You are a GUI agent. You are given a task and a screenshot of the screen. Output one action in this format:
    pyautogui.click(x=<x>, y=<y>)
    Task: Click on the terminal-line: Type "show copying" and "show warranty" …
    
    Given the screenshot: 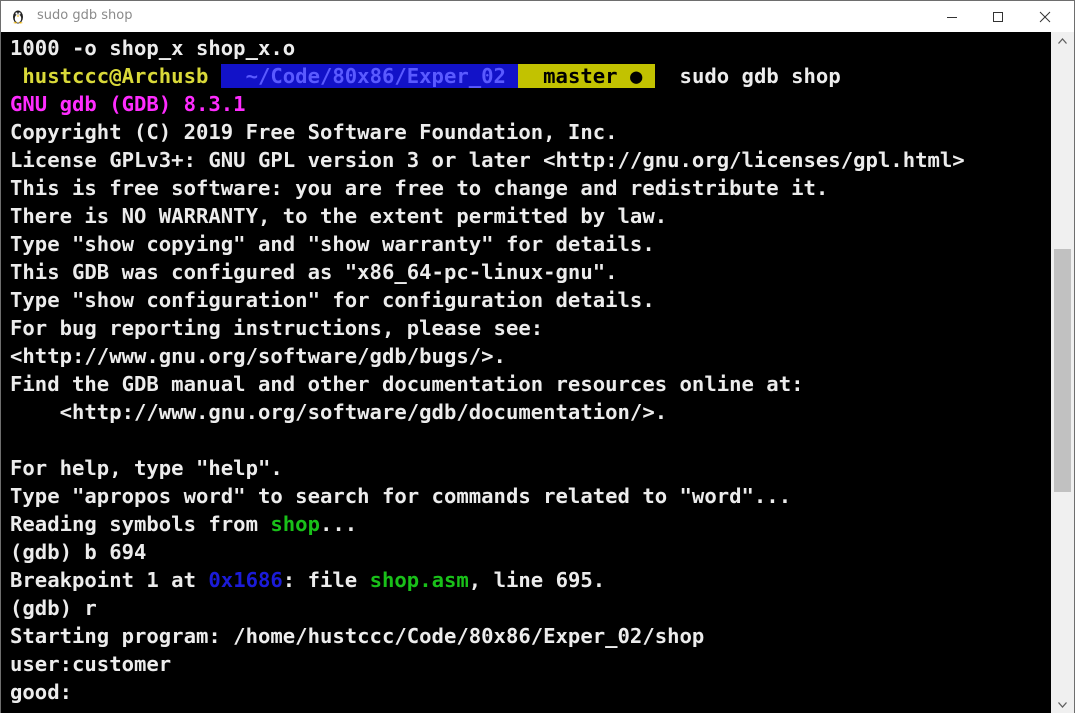 What is the action you would take?
    pyautogui.click(x=332, y=244)
    